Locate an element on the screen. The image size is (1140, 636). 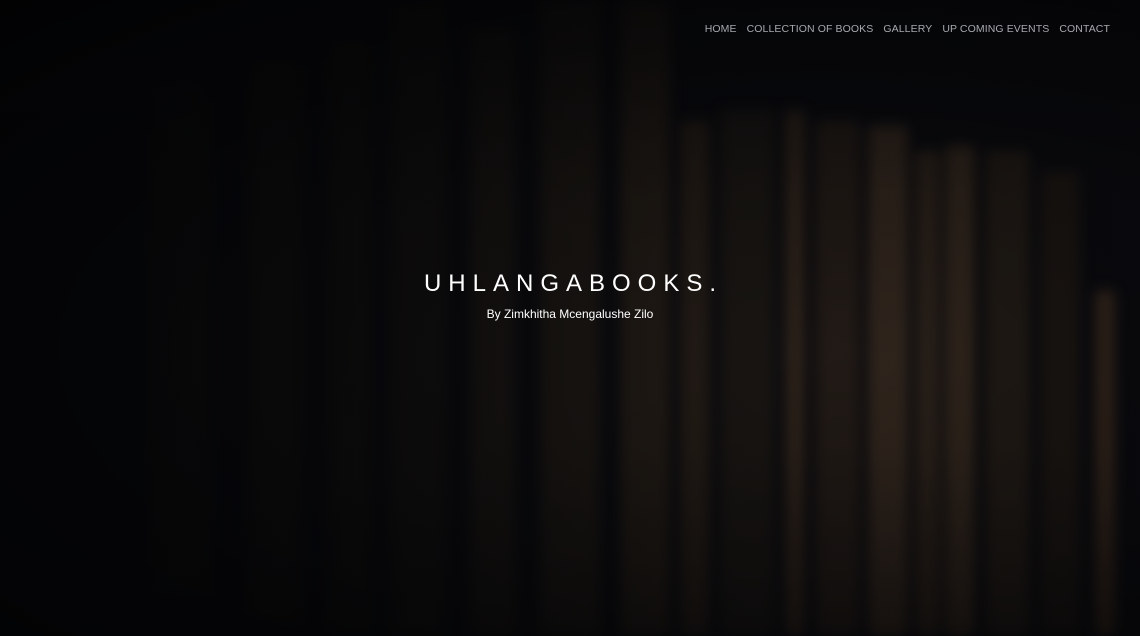
site-subtitle: By Zimkhitha Mcengalushe Zilo is located at coordinates (570, 314).